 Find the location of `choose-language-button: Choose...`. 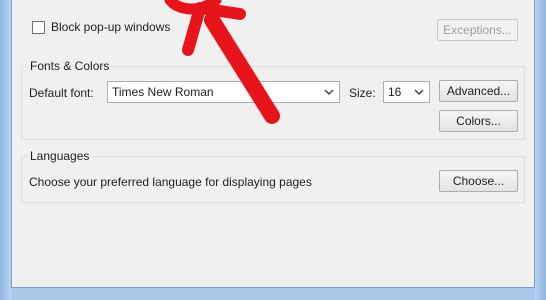

choose-language-button: Choose... is located at coordinates (478, 181).